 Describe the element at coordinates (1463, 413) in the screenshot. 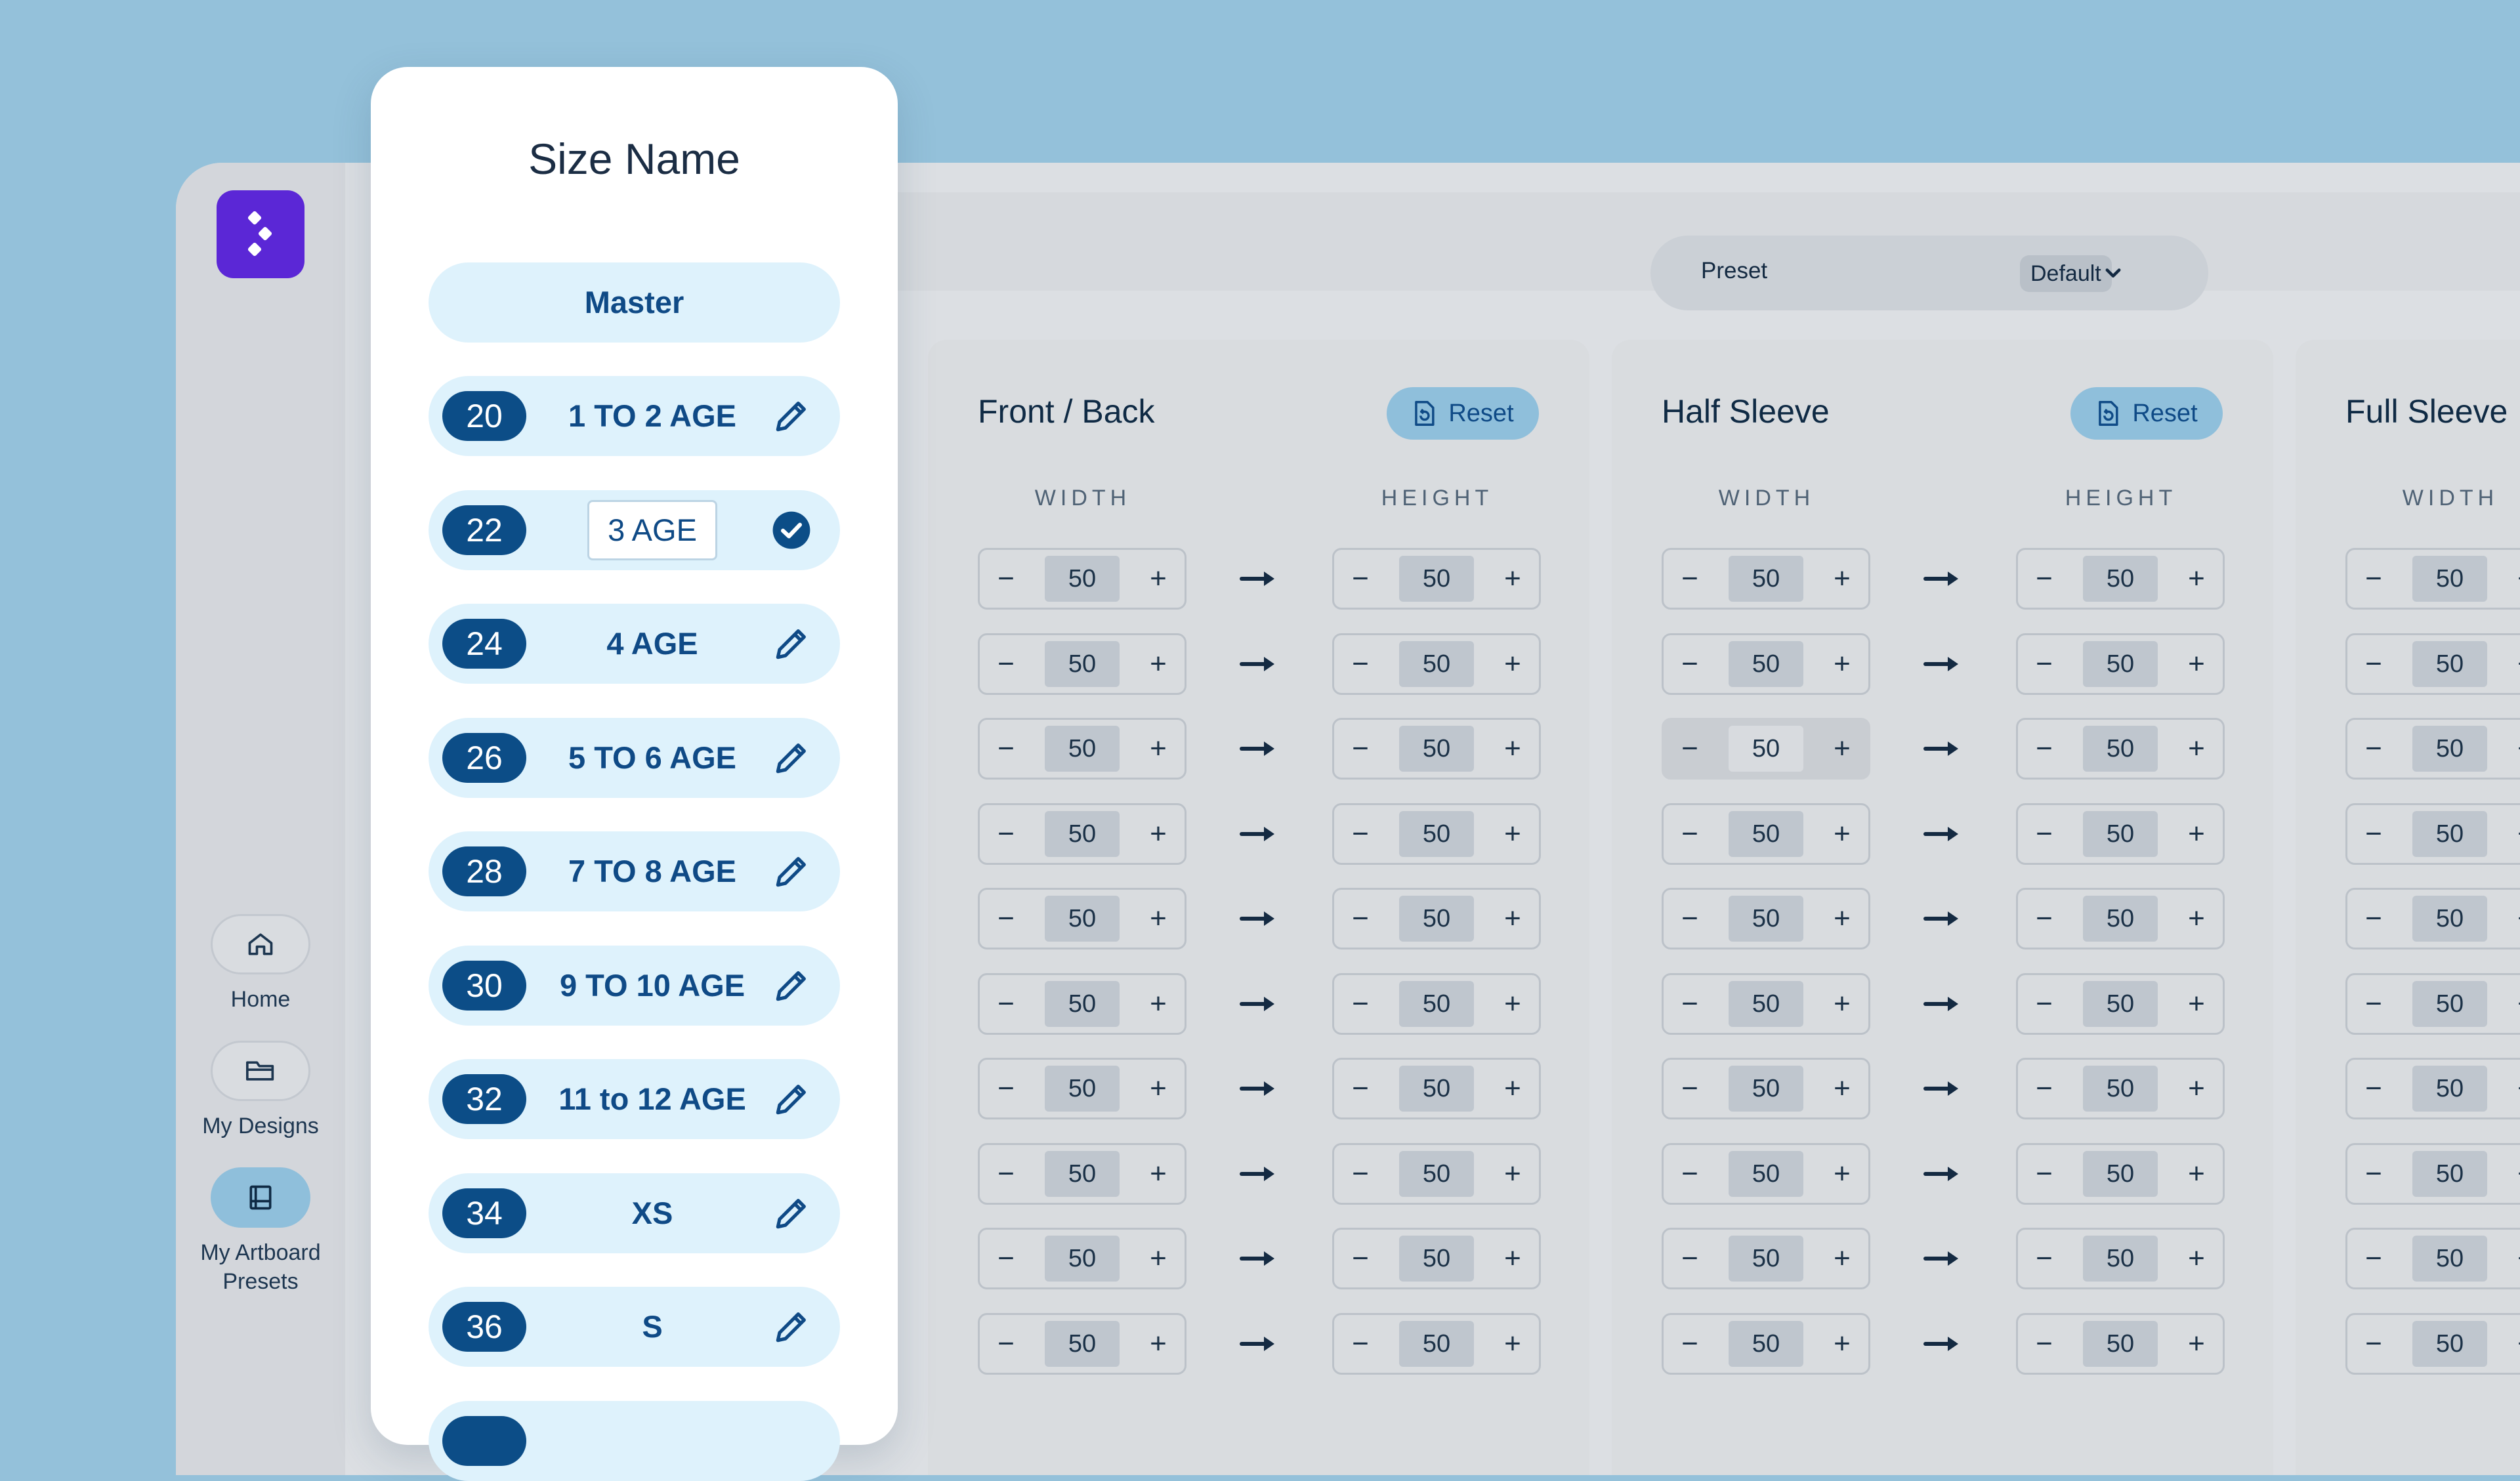

I see `reset-button: Reset` at that location.